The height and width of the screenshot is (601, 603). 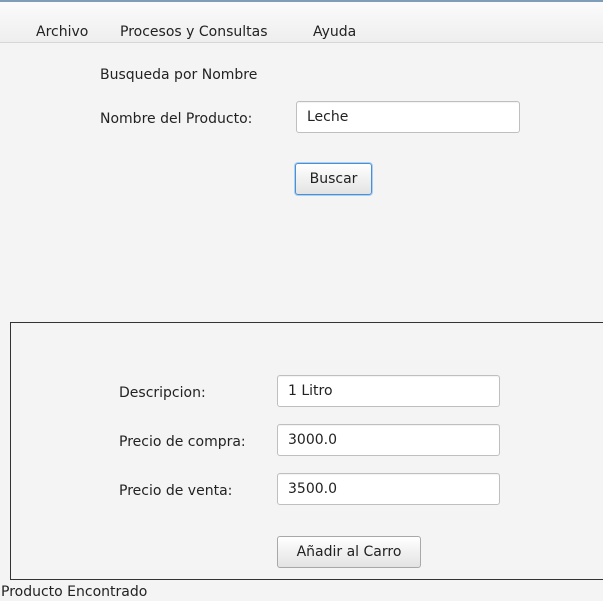 I want to click on menu-ayuda: Ayuda, so click(x=334, y=32).